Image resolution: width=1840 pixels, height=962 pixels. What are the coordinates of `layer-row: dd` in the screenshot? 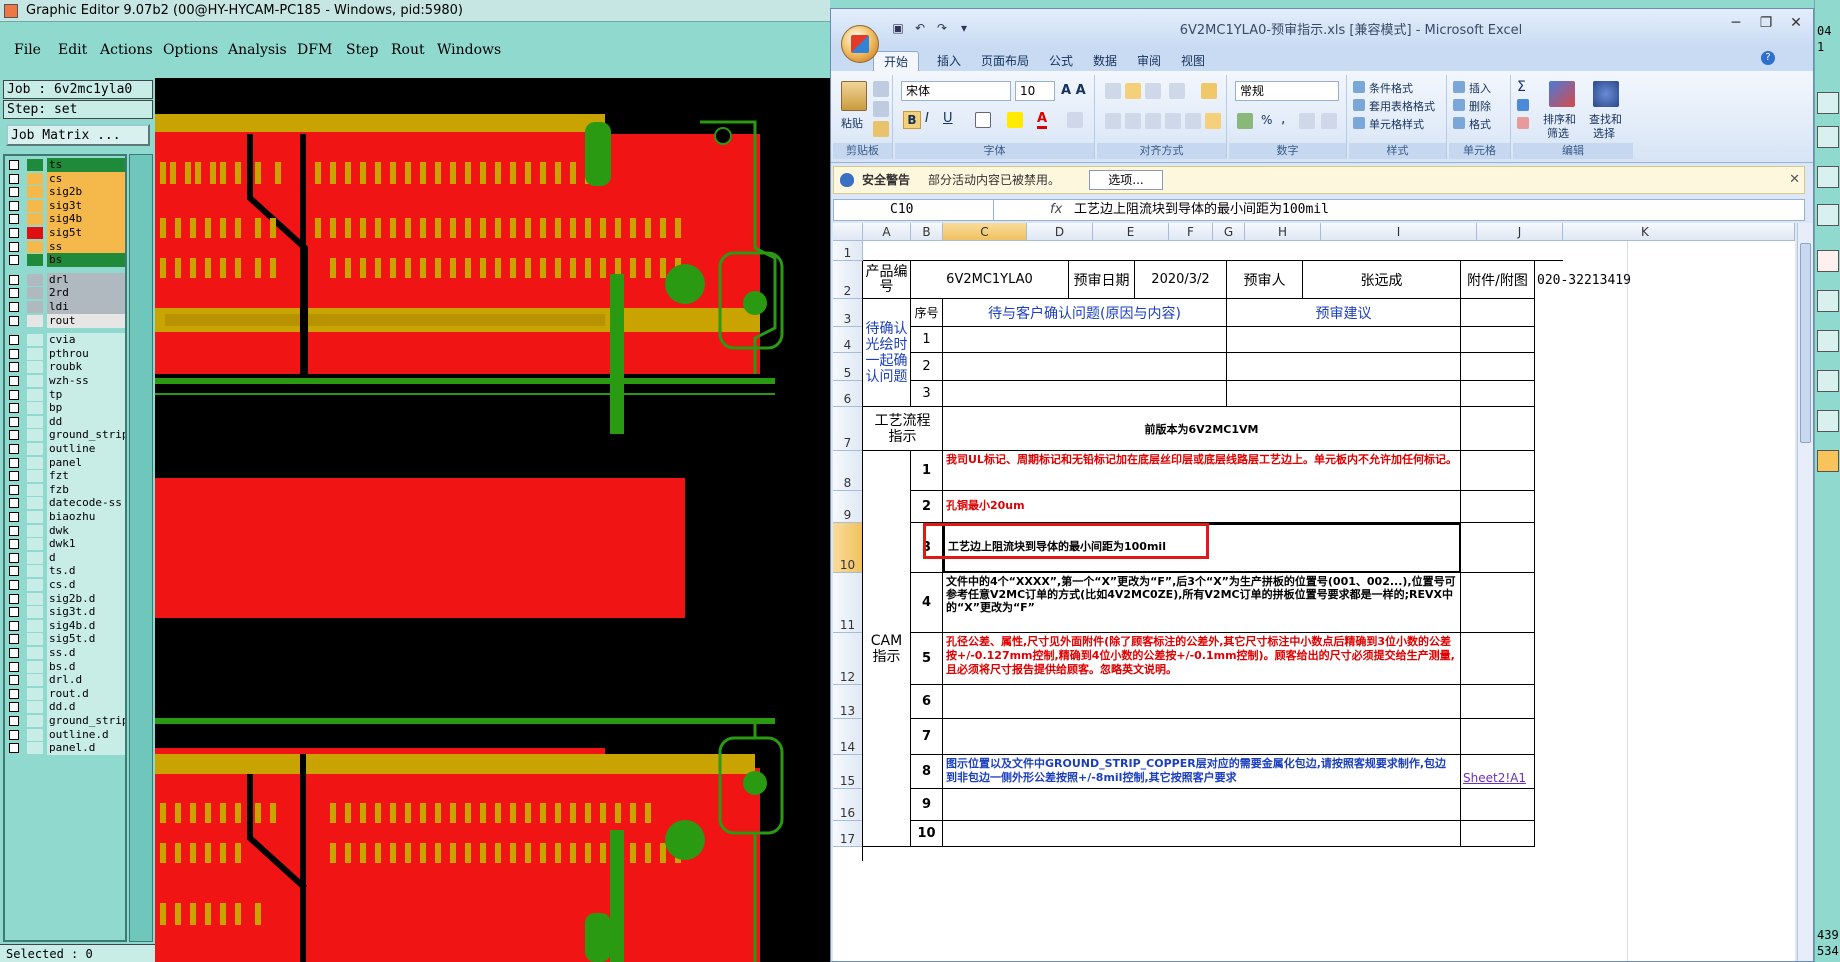 It's located at (66, 421).